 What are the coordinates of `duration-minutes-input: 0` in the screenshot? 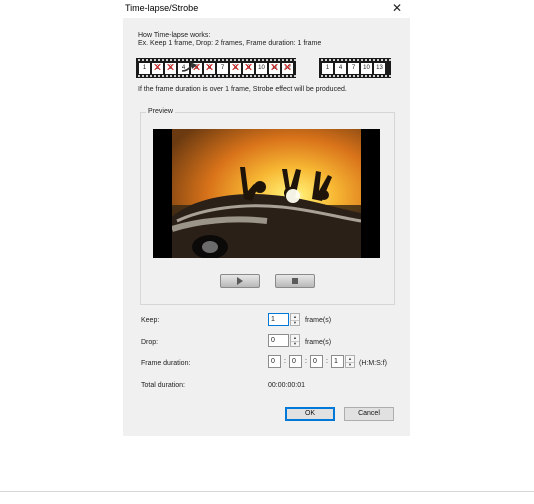 It's located at (295, 361).